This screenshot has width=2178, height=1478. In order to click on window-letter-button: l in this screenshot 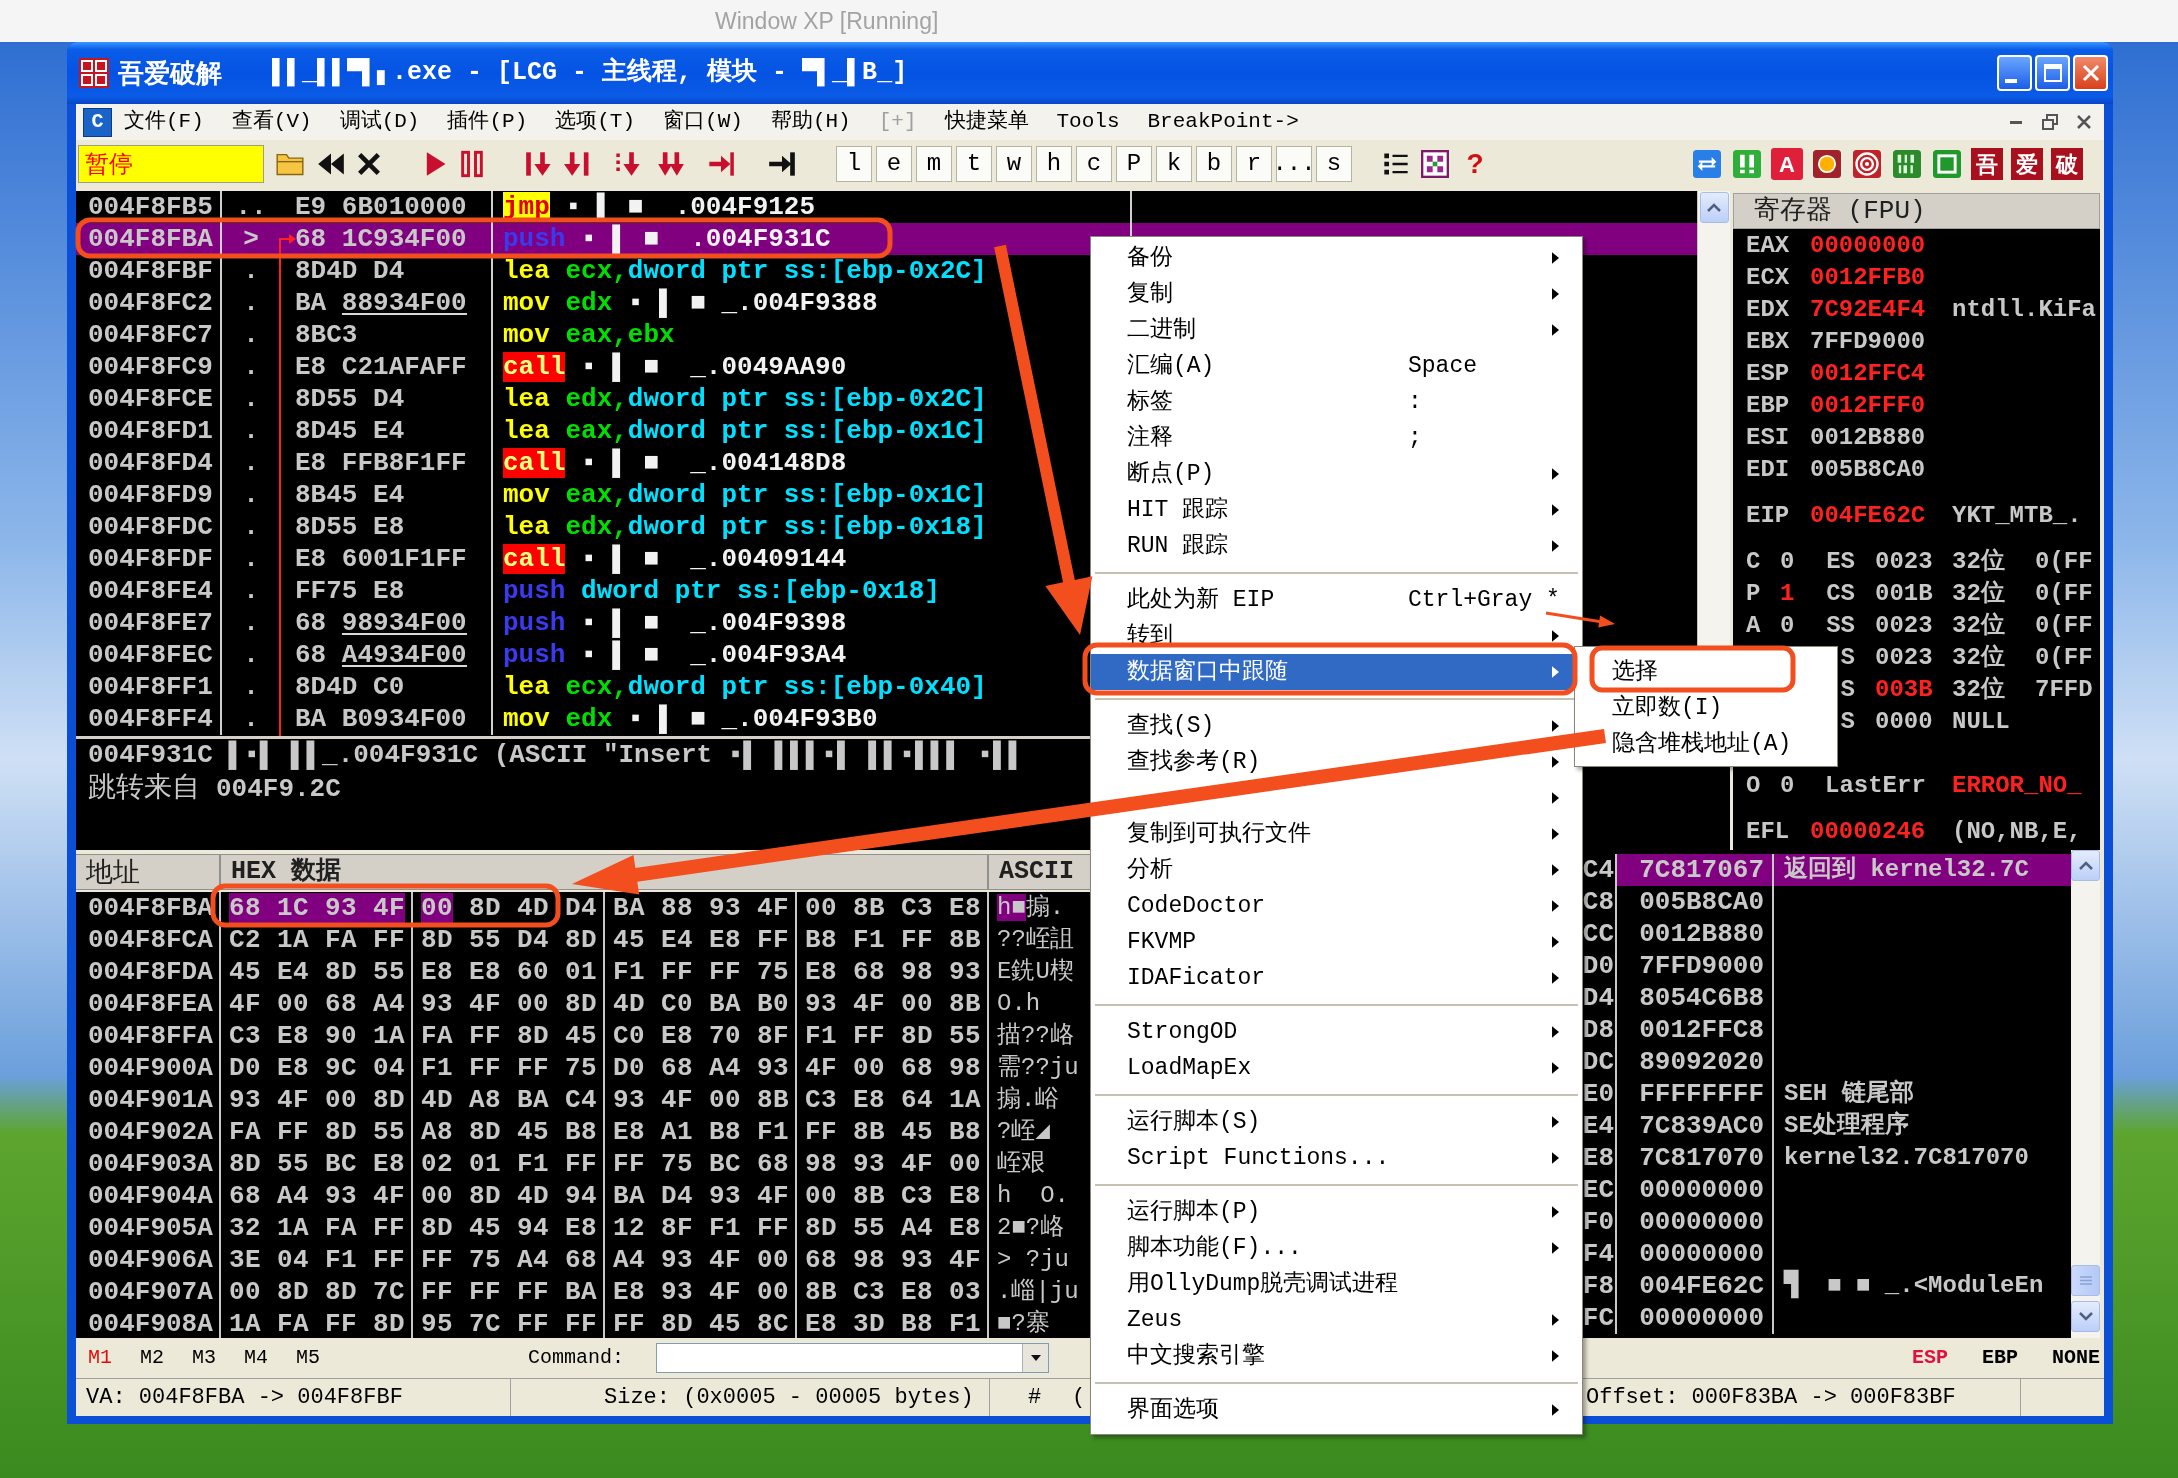, I will do `click(854, 164)`.